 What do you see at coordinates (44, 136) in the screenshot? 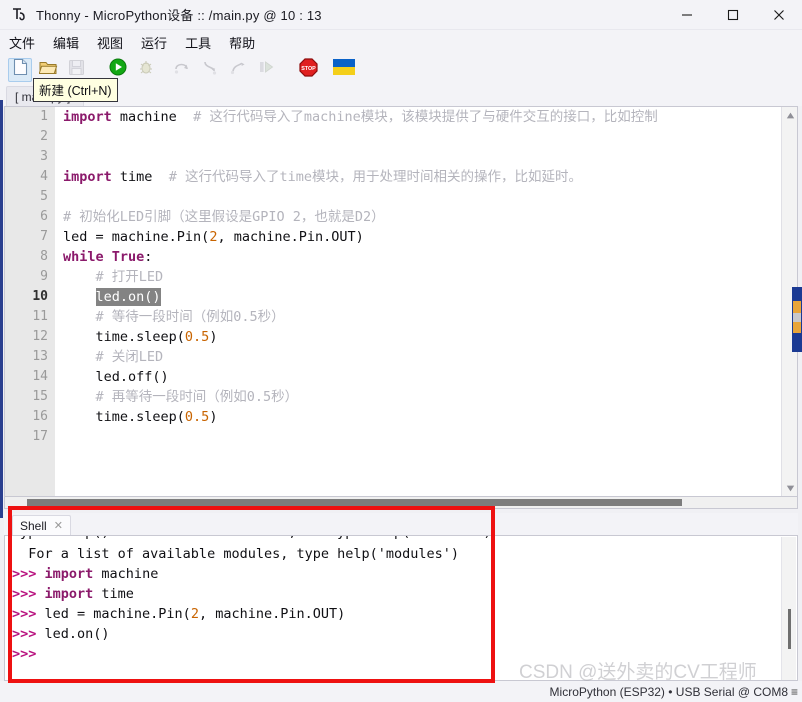
I see `line-number: 2` at bounding box center [44, 136].